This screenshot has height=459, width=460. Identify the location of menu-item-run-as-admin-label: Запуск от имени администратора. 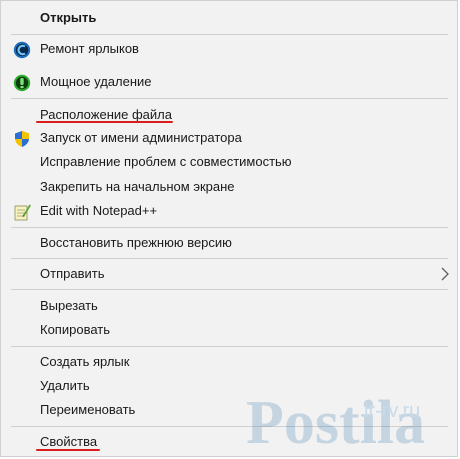
(141, 137).